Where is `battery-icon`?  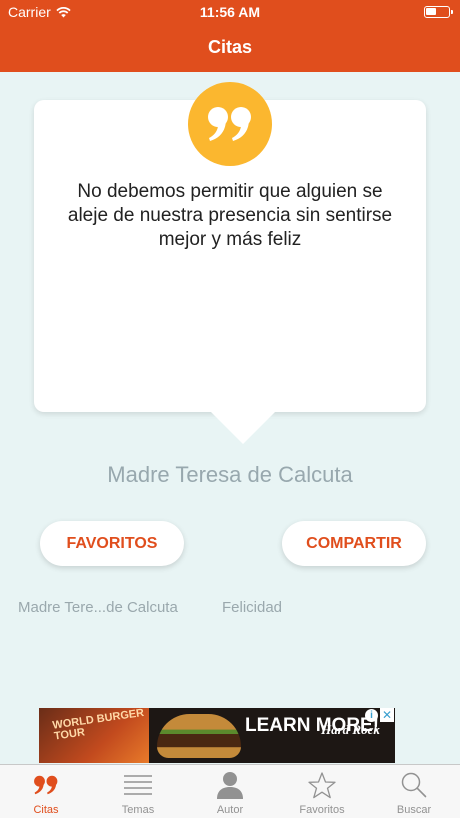 battery-icon is located at coordinates (438, 12).